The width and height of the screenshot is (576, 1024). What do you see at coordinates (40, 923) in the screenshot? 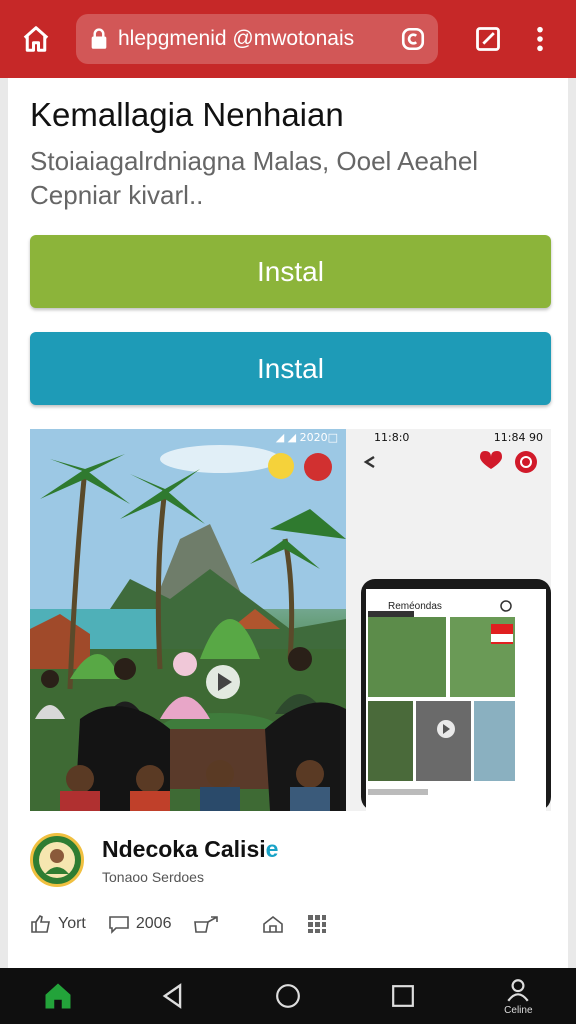
I see `like-icon` at bounding box center [40, 923].